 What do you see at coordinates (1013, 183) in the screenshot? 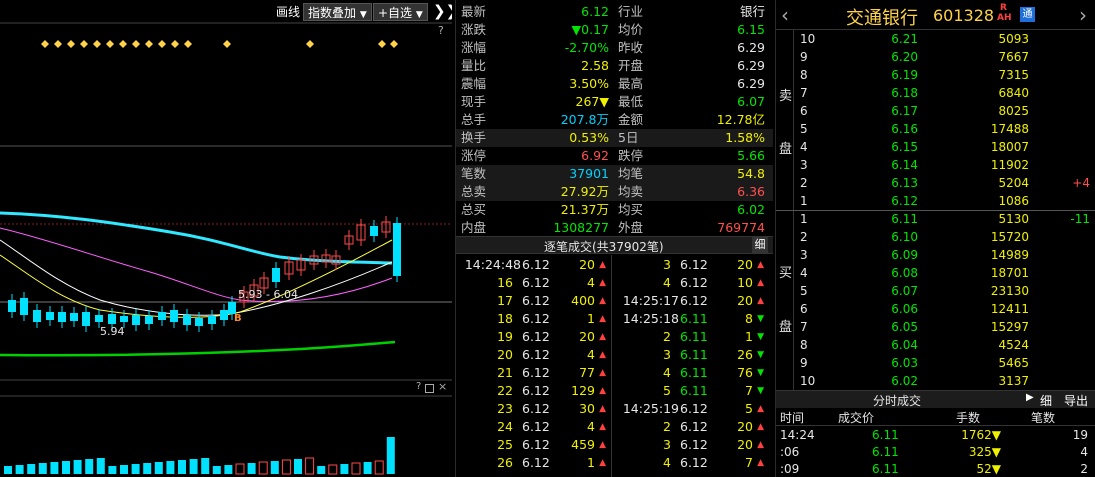
I see `level-volume: 5204` at bounding box center [1013, 183].